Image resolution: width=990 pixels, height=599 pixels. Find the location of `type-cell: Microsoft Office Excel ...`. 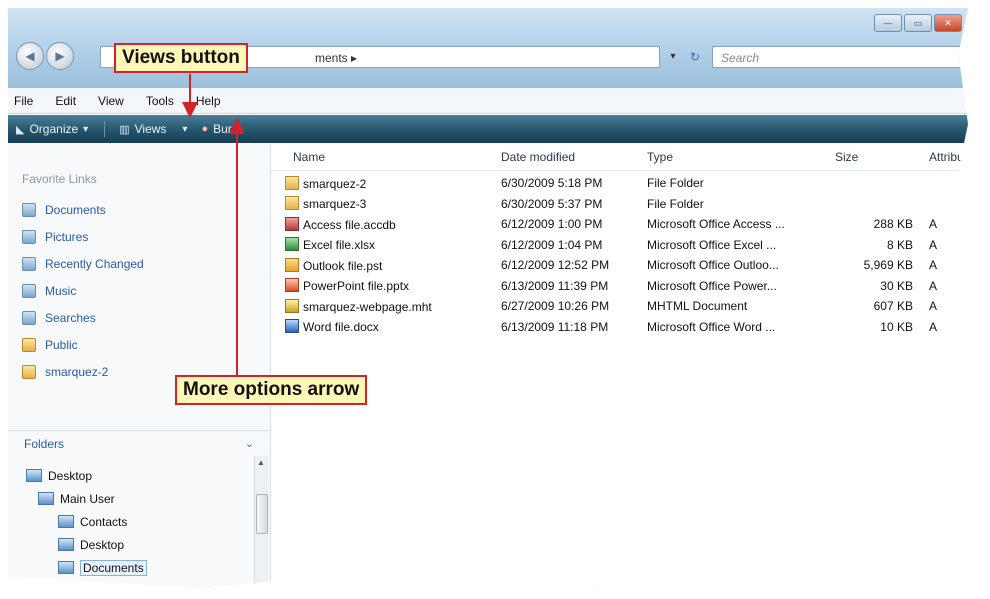

type-cell: Microsoft Office Excel ... is located at coordinates (712, 244).